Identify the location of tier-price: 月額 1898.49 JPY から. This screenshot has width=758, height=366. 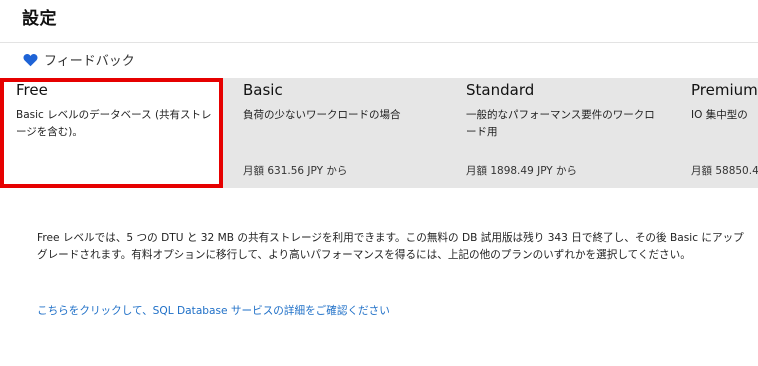
(522, 171).